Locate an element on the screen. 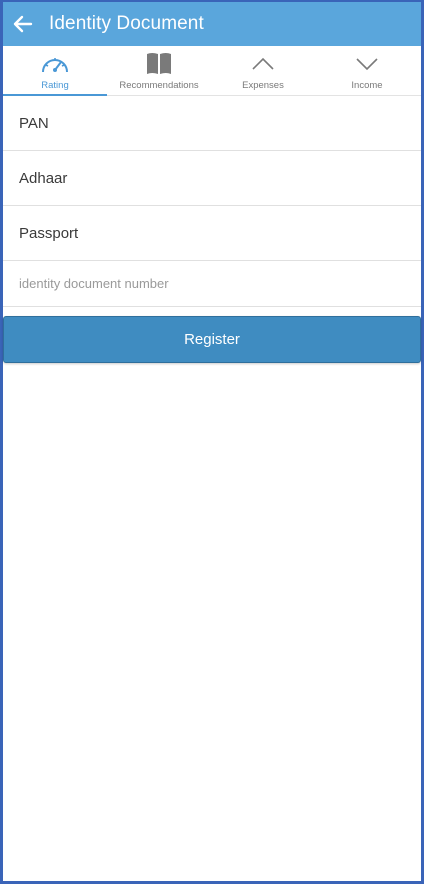  arrow-left-icon is located at coordinates (23, 24).